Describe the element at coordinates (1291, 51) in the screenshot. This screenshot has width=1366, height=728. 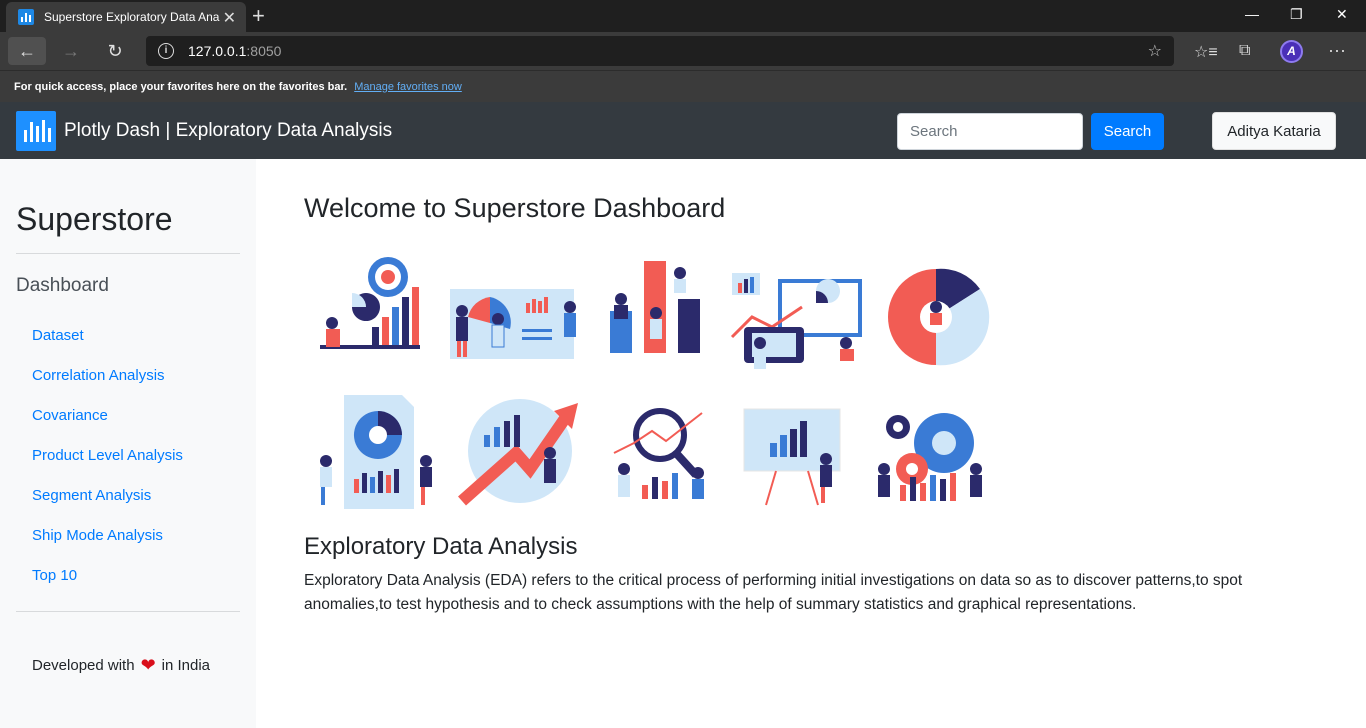
I see `profile-avatar: A` at that location.